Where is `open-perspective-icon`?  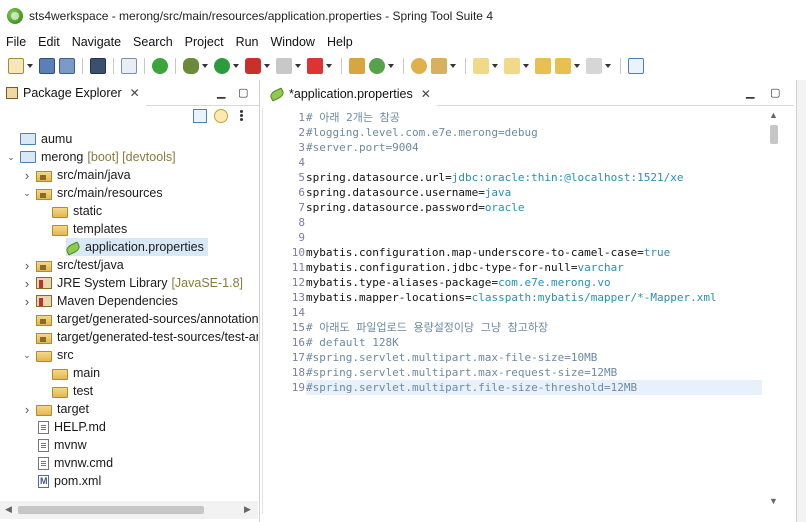
open-perspective-icon is located at coordinates (636, 66).